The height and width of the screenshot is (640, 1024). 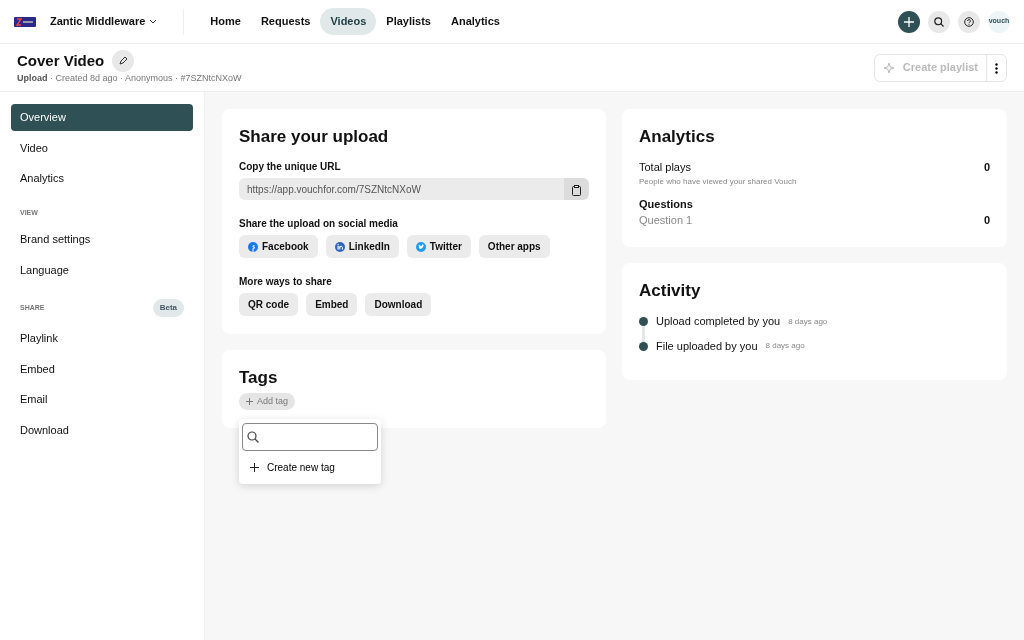 I want to click on field-label: Copy the unique URL, so click(x=290, y=167).